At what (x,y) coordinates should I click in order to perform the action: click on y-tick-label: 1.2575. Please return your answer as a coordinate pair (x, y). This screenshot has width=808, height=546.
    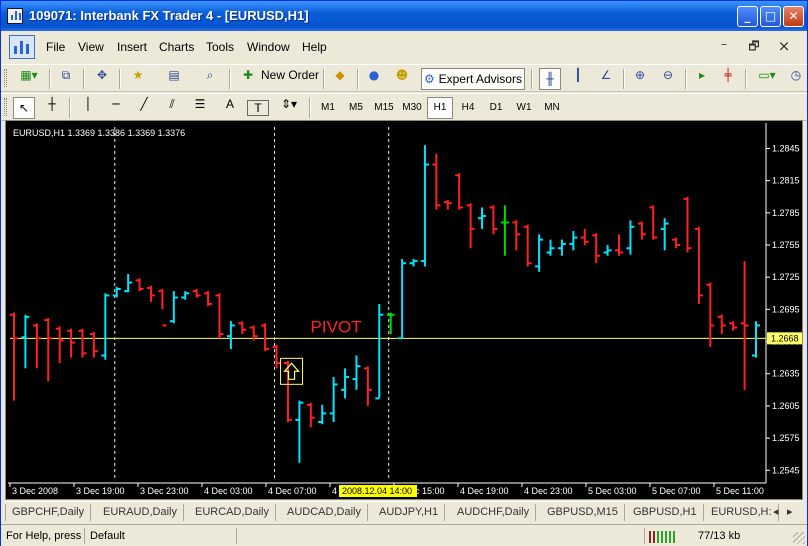
    Looking at the image, I should click on (786, 438).